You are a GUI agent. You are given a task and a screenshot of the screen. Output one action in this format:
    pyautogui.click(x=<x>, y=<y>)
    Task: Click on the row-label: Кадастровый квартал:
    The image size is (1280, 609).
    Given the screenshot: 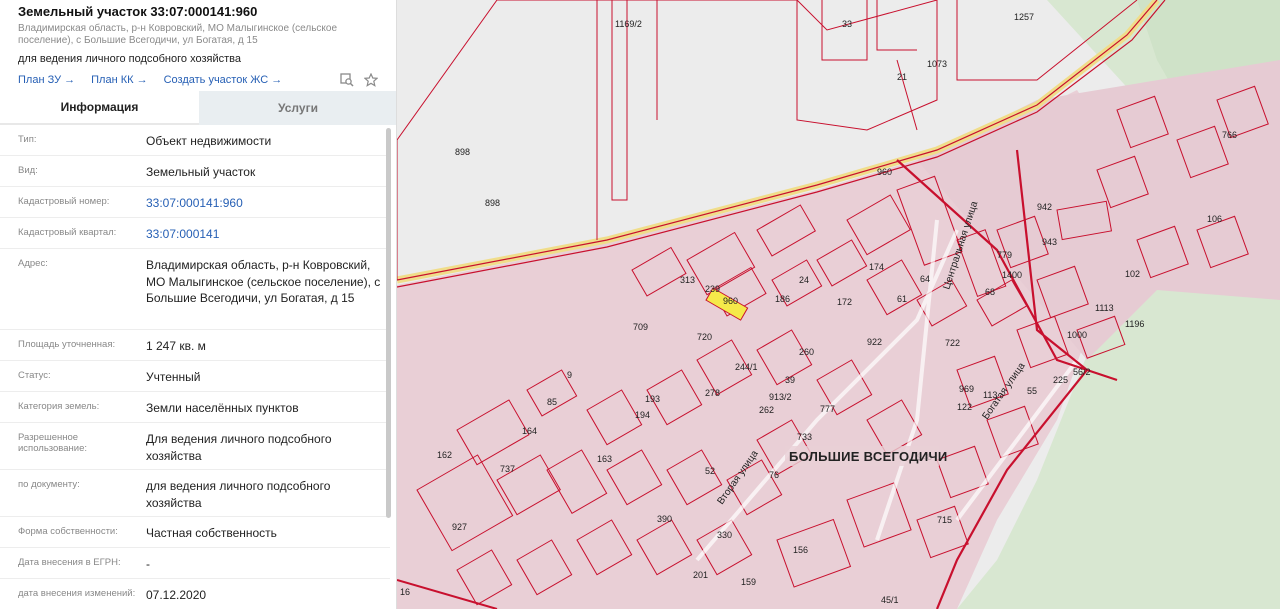 What is the action you would take?
    pyautogui.click(x=67, y=232)
    